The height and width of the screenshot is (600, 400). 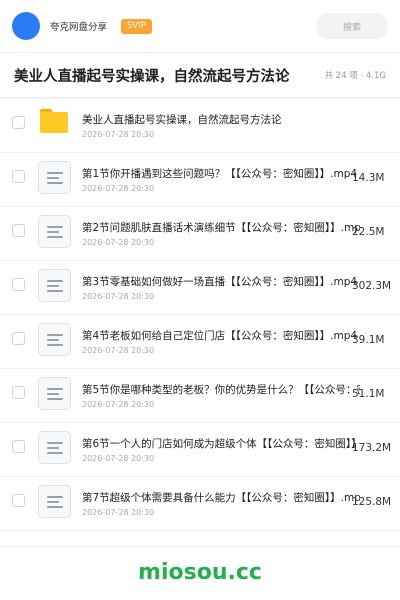 What do you see at coordinates (220, 174) in the screenshot?
I see `item-name: 第1节你开播遇到这些问题吗？【【公众号：密知圈】】.mp4` at bounding box center [220, 174].